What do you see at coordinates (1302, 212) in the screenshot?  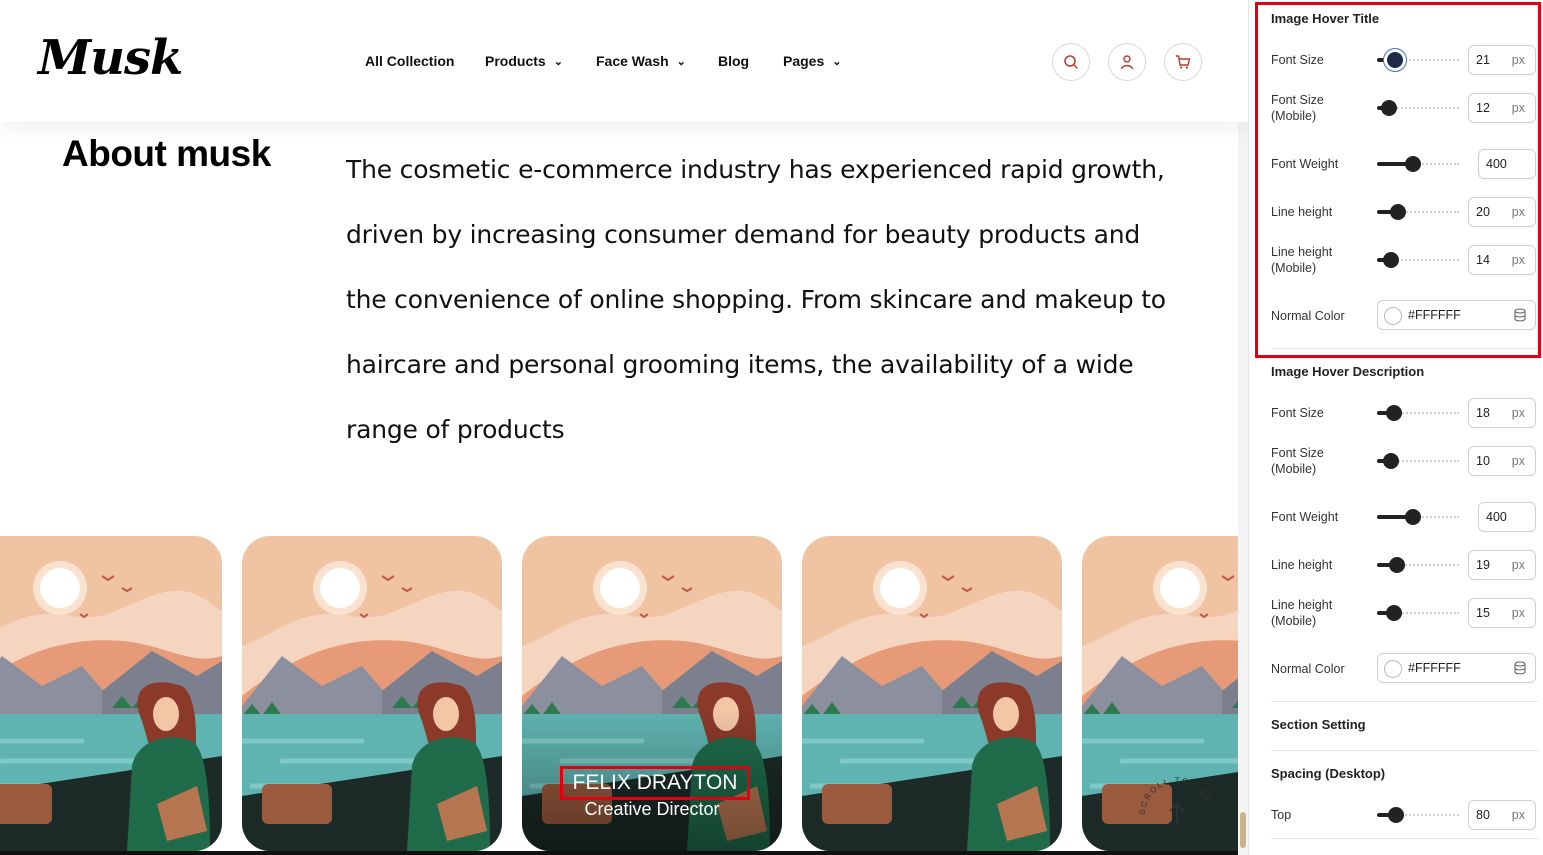 I see `line-height-label: Line height` at bounding box center [1302, 212].